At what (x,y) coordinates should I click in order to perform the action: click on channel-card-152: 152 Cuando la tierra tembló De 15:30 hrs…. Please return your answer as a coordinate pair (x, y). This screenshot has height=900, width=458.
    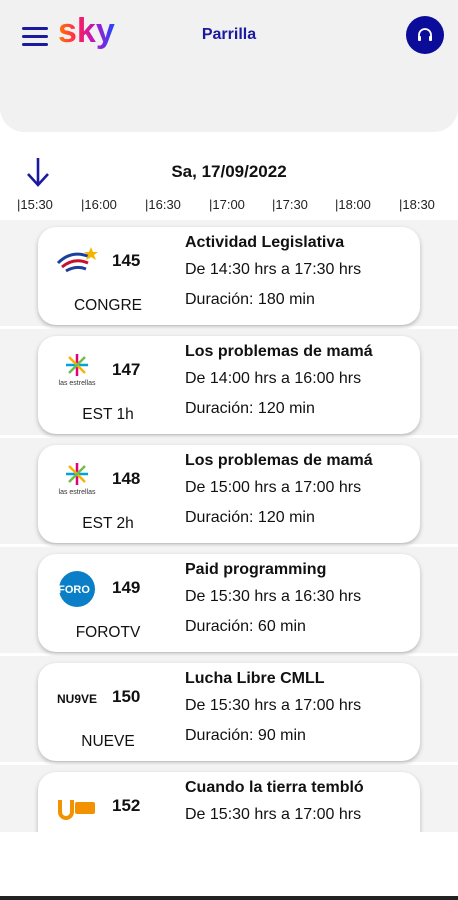
    Looking at the image, I should click on (229, 802).